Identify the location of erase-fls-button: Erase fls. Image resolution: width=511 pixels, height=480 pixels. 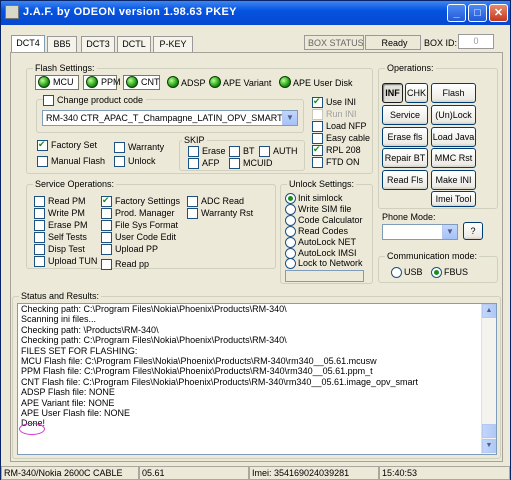
(405, 137).